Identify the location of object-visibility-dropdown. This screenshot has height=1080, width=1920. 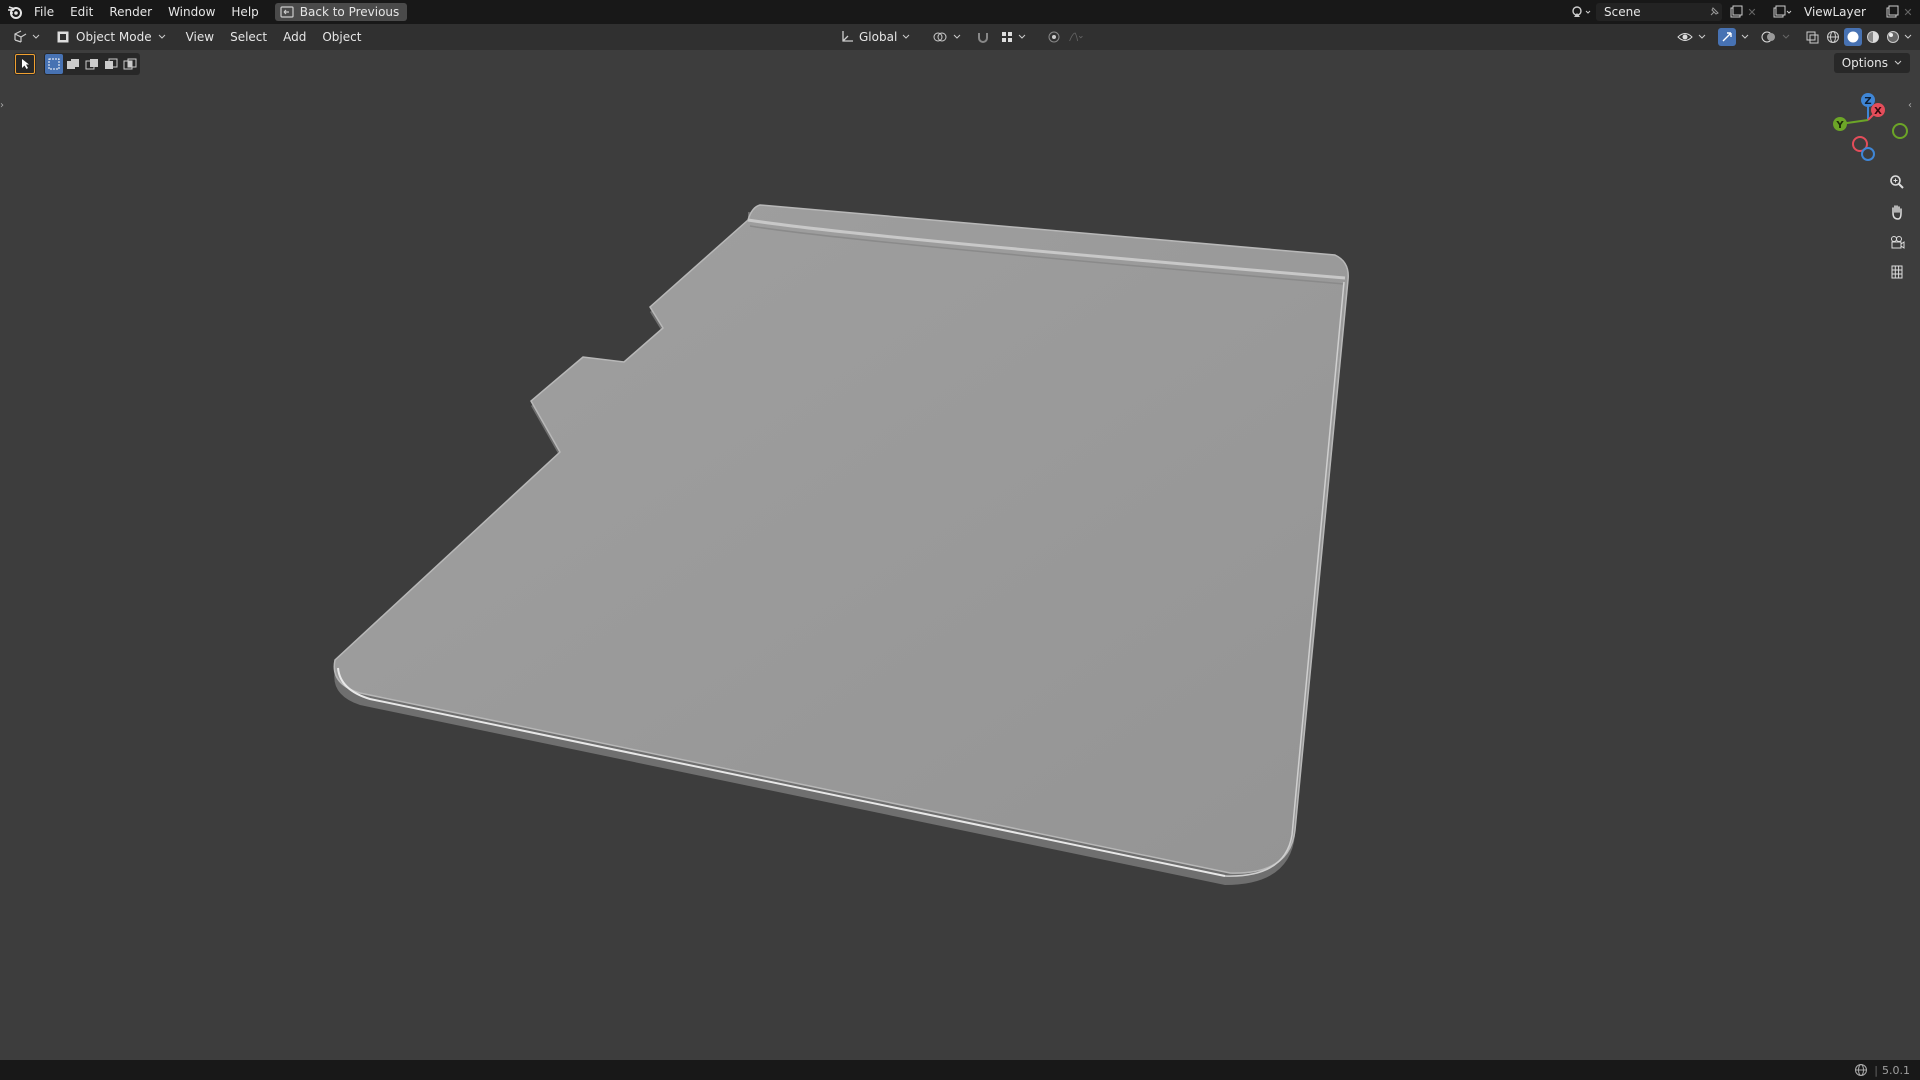
(1691, 37).